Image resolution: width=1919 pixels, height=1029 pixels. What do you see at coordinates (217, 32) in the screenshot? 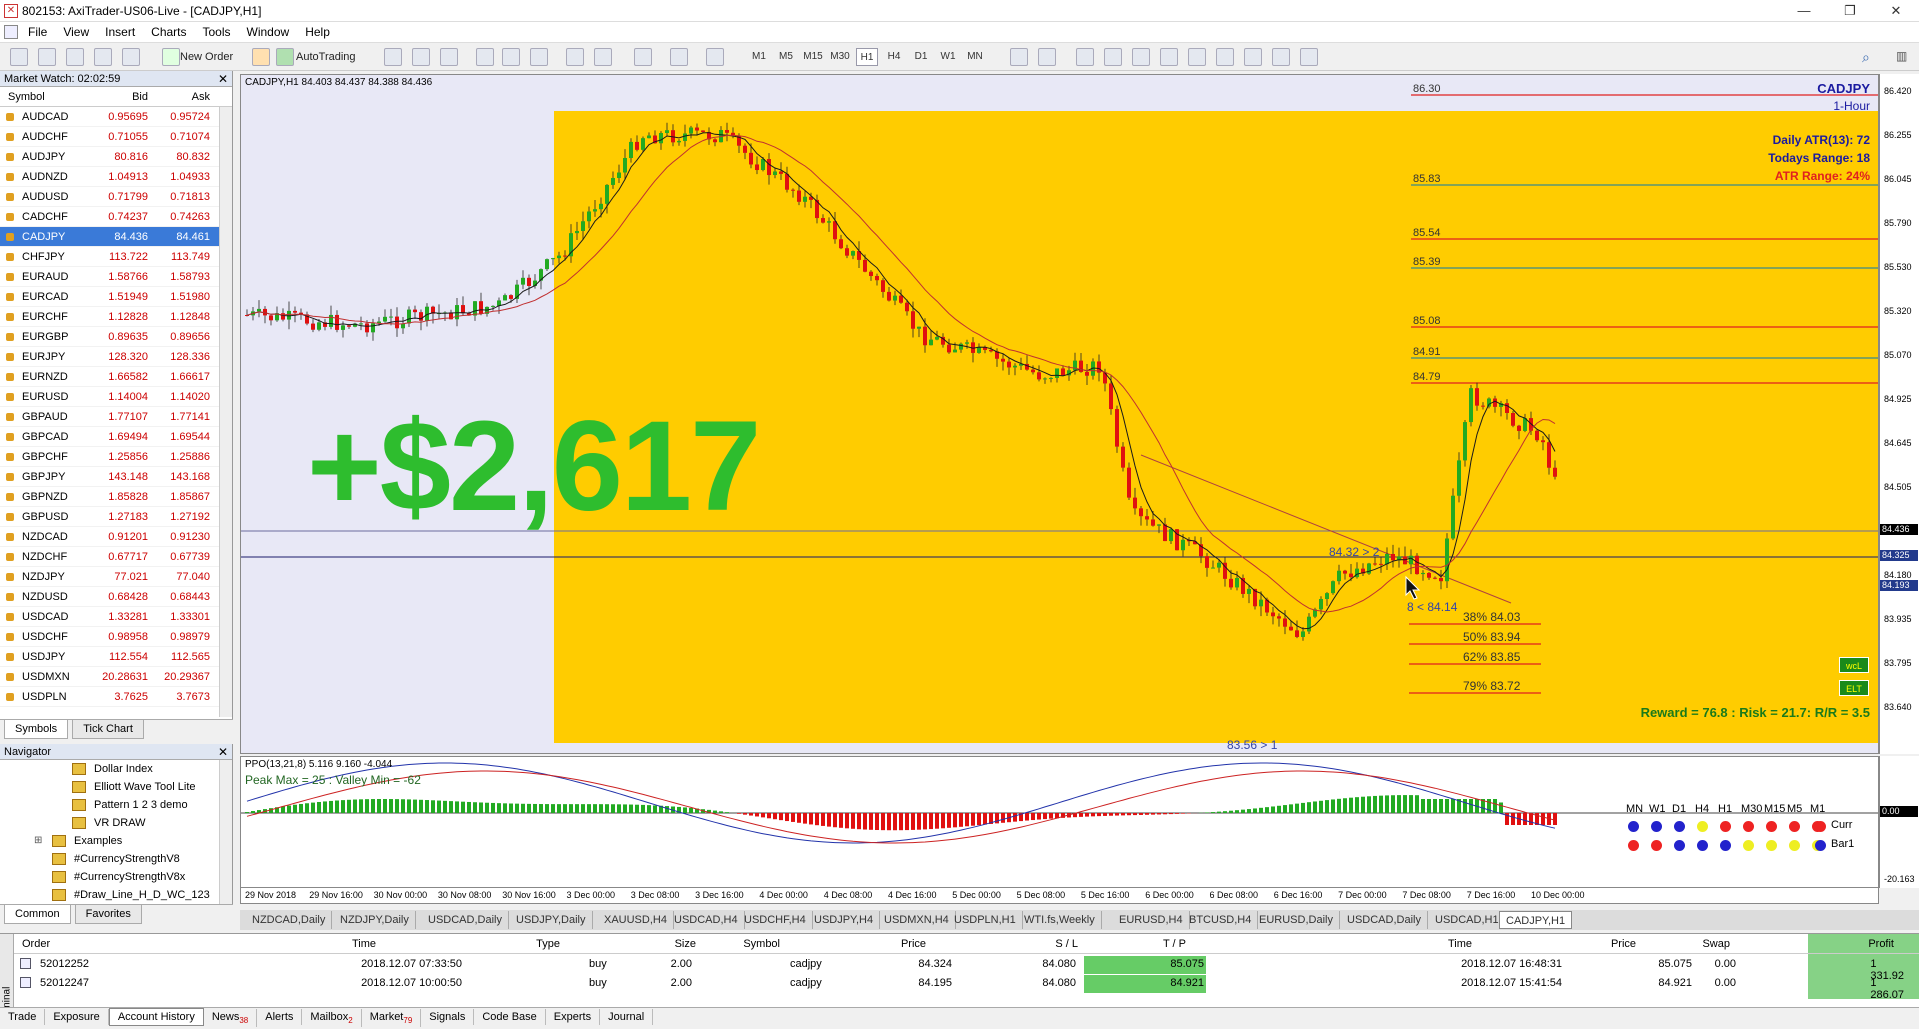
I see `menu-tools: Tools` at bounding box center [217, 32].